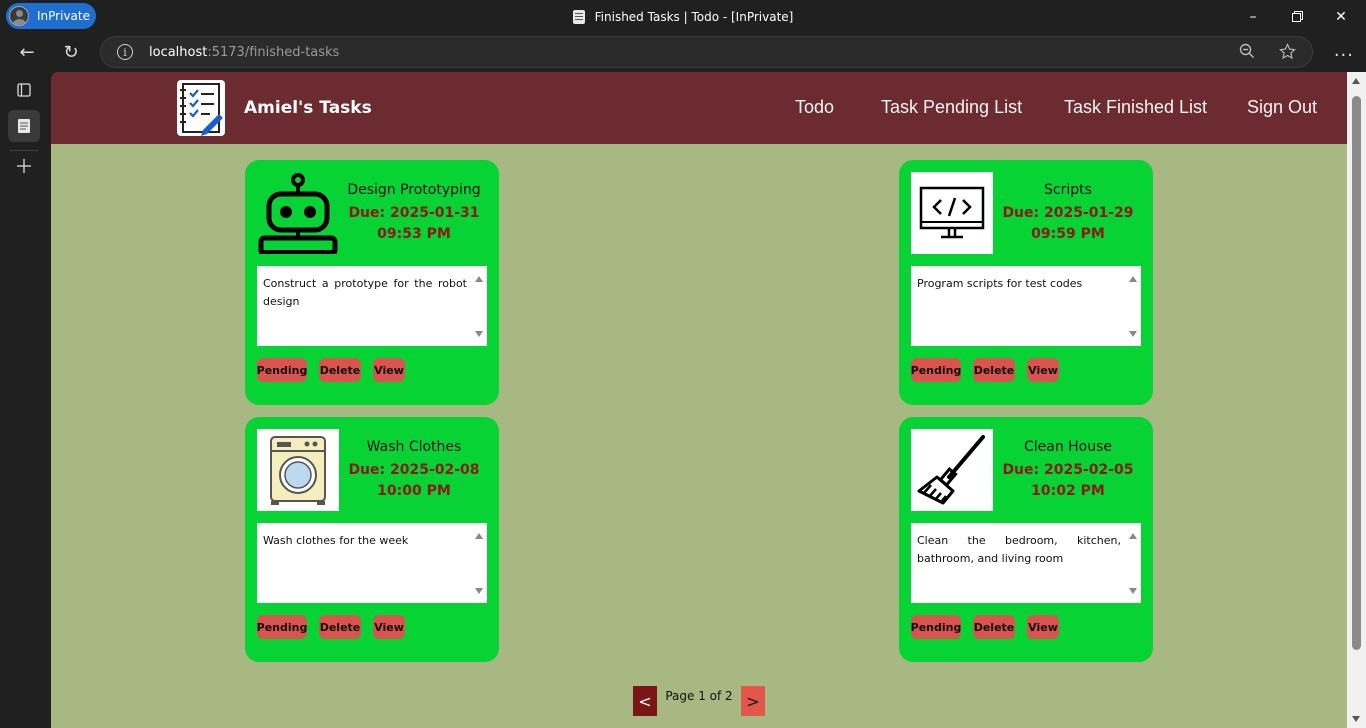 This screenshot has height=728, width=1366. Describe the element at coordinates (1026, 306) in the screenshot. I see `task-description-box: Program scripts for test codes` at that location.